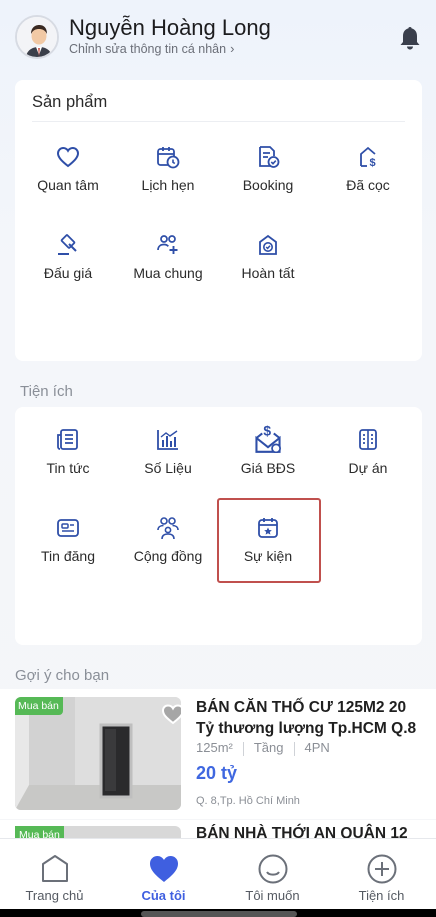  What do you see at coordinates (269, 540) in the screenshot?
I see `highlight-box` at bounding box center [269, 540].